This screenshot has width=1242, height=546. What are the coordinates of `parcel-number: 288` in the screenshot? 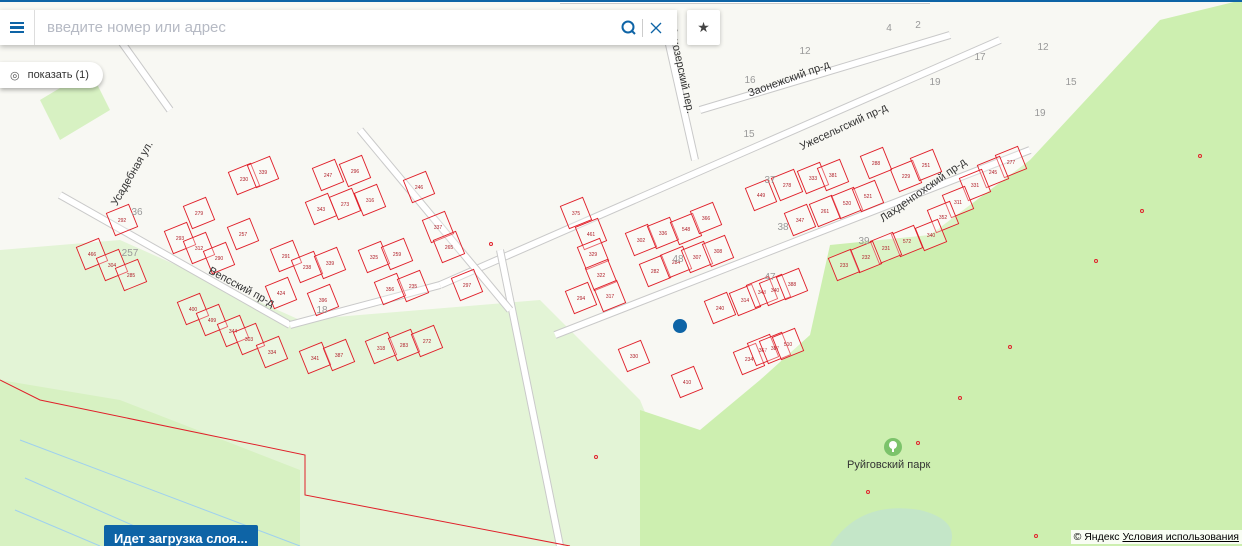 It's located at (876, 164).